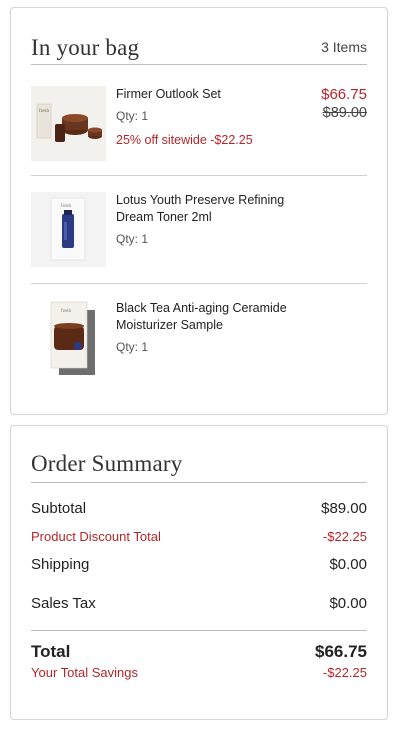 The image size is (400, 729). What do you see at coordinates (344, 113) in the screenshot?
I see `item-original-price: $89.00` at bounding box center [344, 113].